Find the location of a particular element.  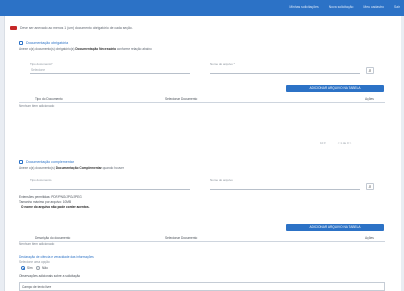

nav-item: Meu cadastro is located at coordinates (373, 7).